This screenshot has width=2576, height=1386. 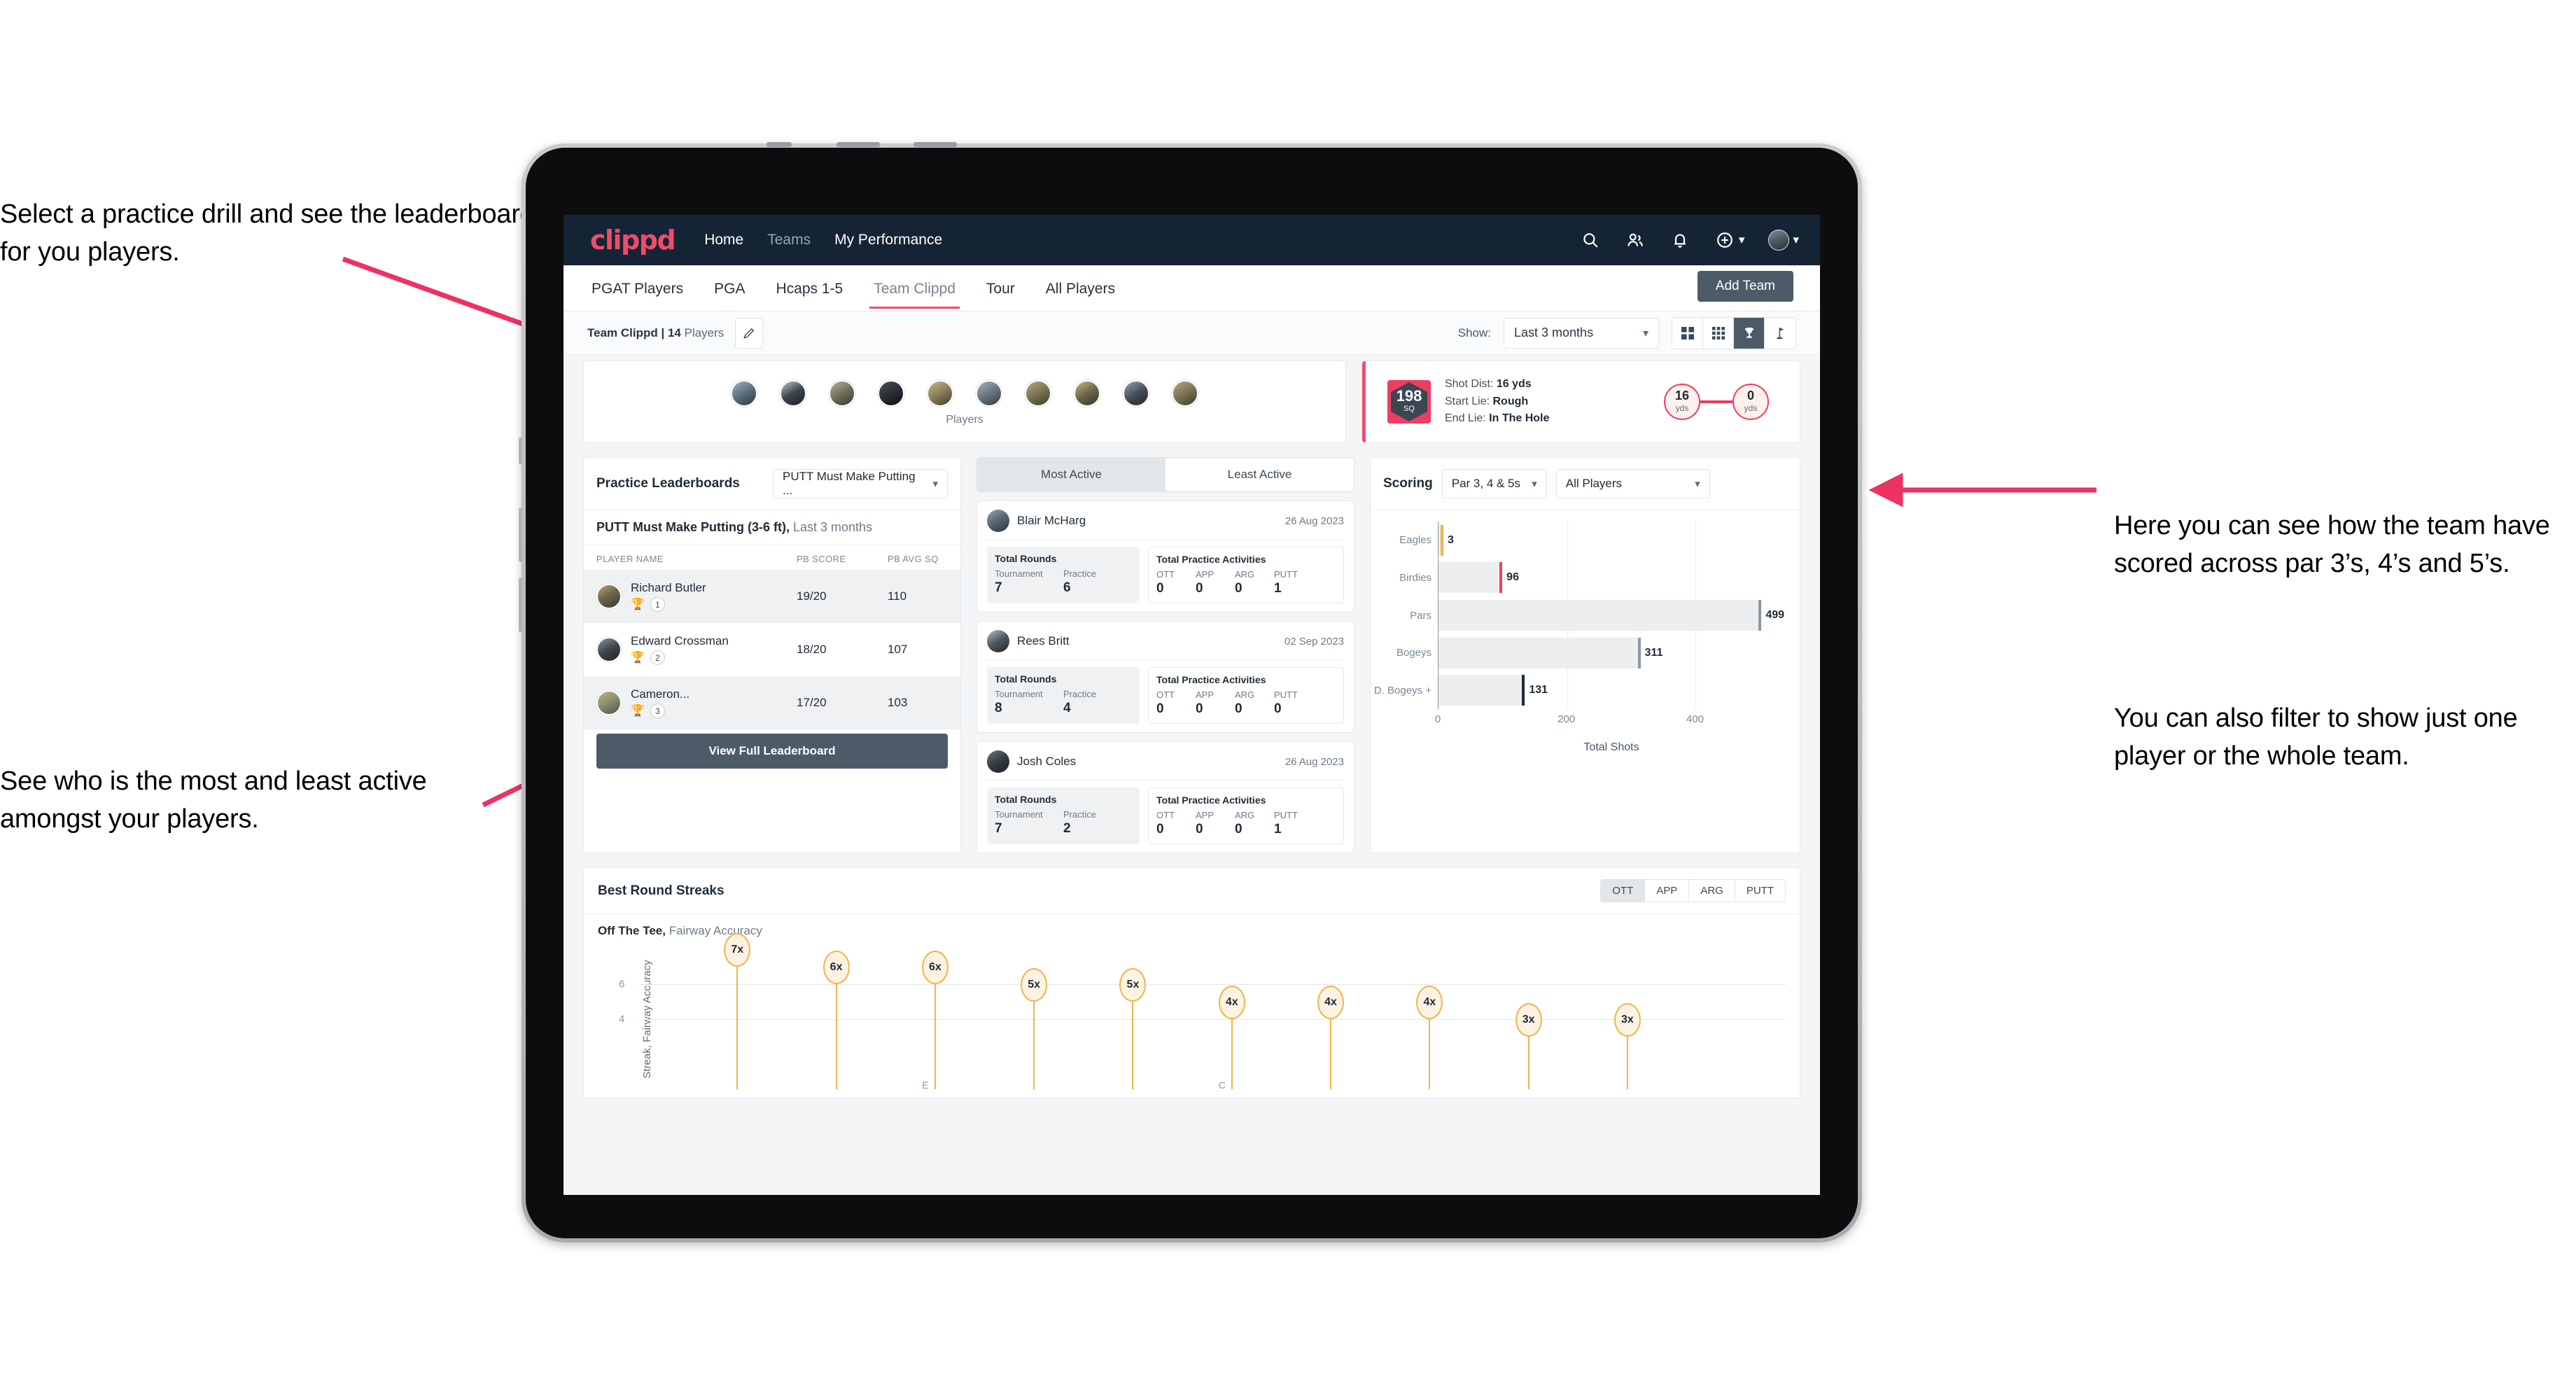 I want to click on bell-icon, so click(x=1680, y=240).